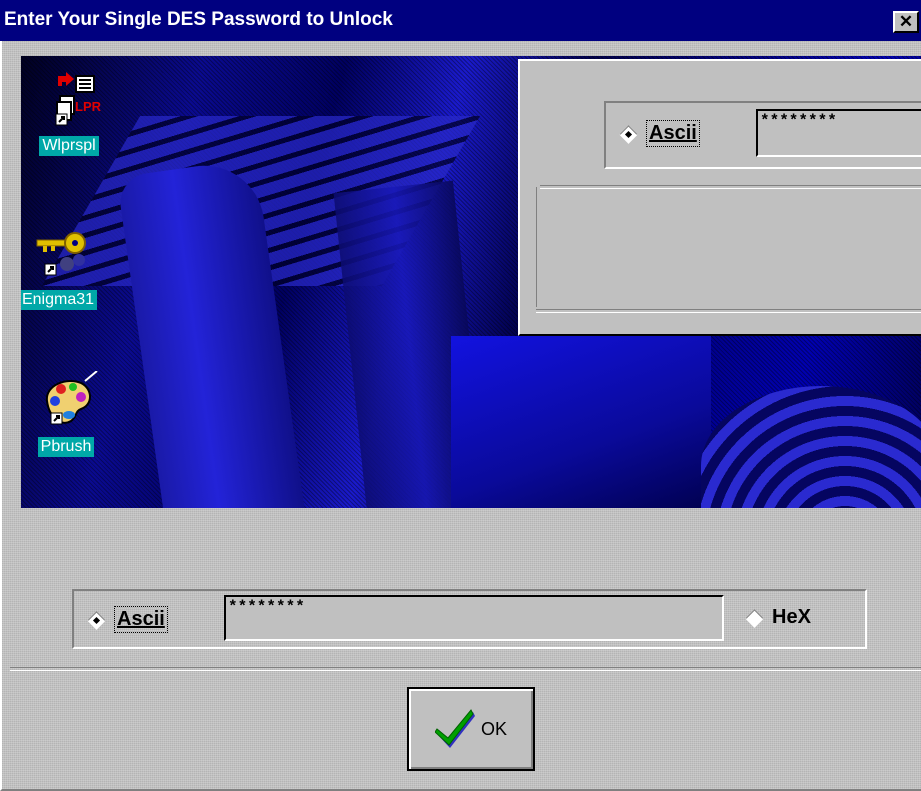 The width and height of the screenshot is (921, 791). Describe the element at coordinates (581, 422) in the screenshot. I see `wallpaper-highlight` at that location.